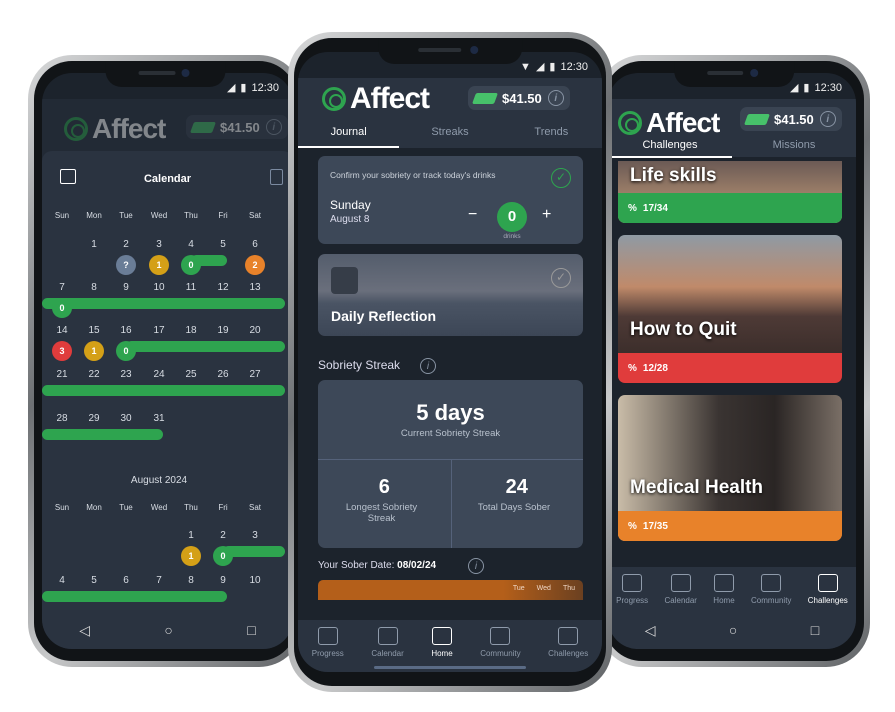 This screenshot has width=895, height=712. What do you see at coordinates (730, 192) in the screenshot?
I see `challenge-card: Life skills % 17/34` at bounding box center [730, 192].